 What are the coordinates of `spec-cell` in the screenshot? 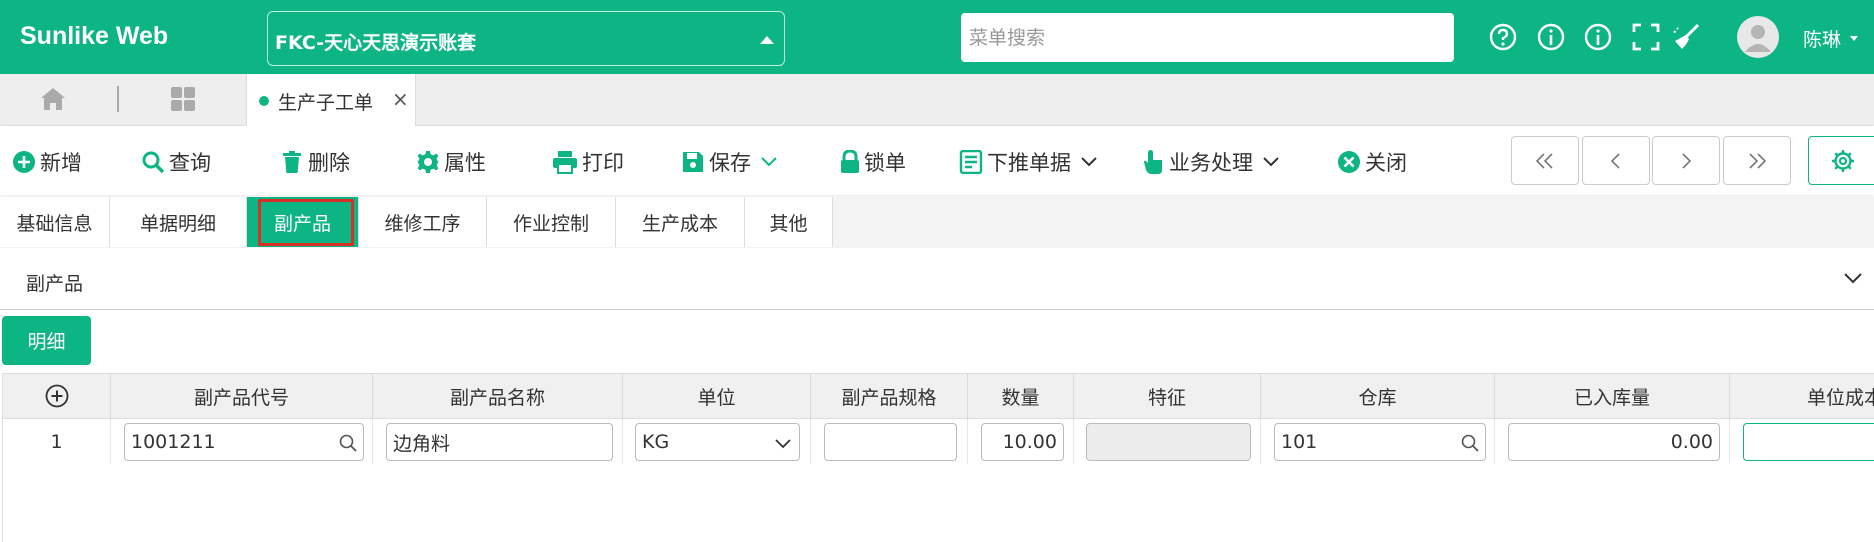 It's located at (889, 441).